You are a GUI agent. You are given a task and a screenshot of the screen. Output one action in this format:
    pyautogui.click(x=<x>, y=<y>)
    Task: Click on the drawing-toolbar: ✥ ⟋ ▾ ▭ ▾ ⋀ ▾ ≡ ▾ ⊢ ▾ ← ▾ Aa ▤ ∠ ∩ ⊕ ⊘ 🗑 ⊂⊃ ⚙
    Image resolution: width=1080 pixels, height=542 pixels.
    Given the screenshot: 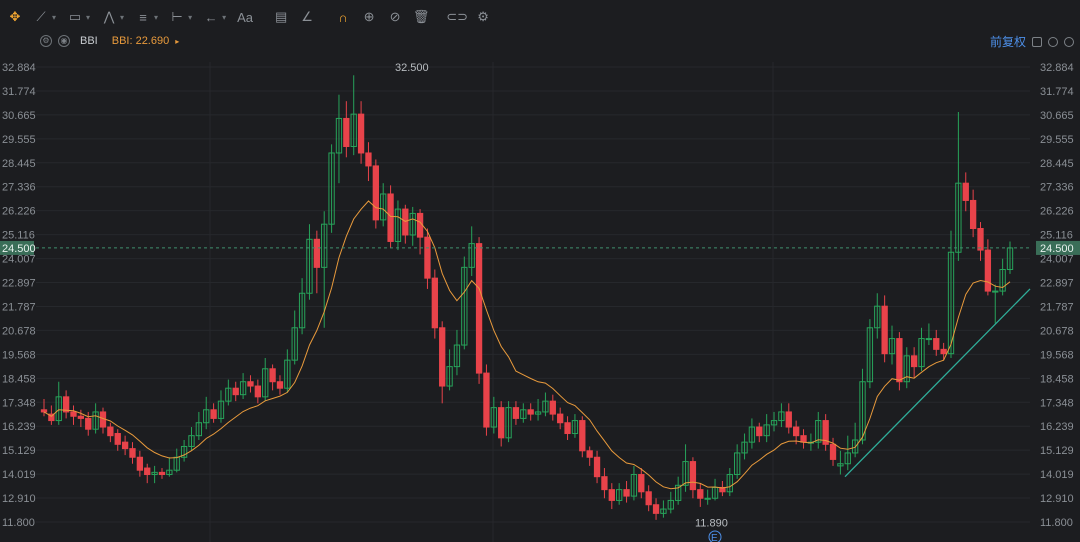 What is the action you would take?
    pyautogui.click(x=540, y=17)
    